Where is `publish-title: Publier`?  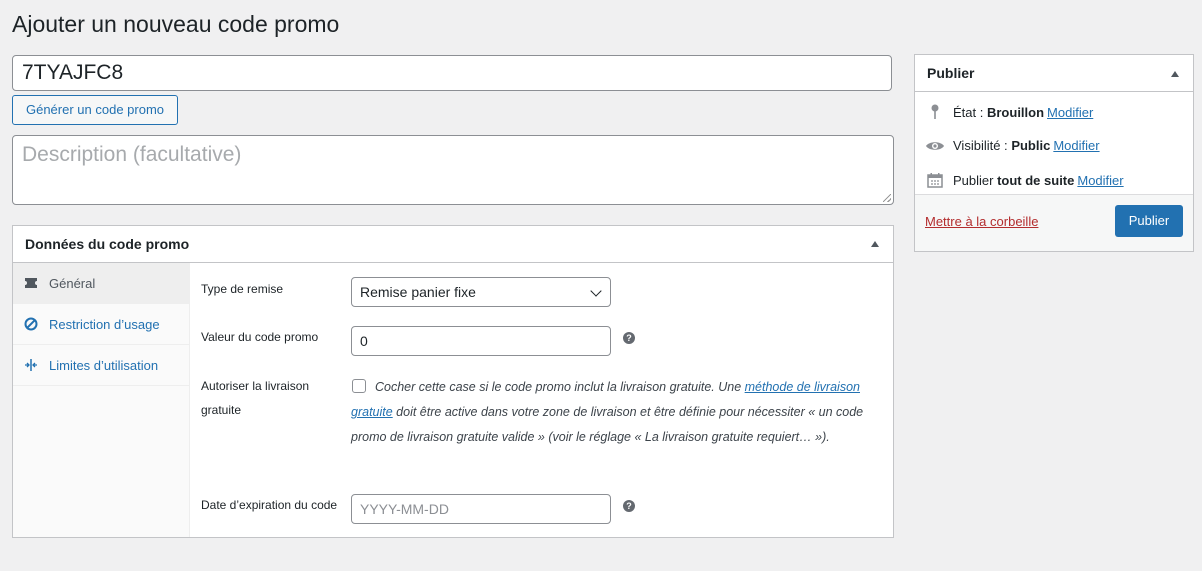 publish-title: Publier is located at coordinates (951, 73).